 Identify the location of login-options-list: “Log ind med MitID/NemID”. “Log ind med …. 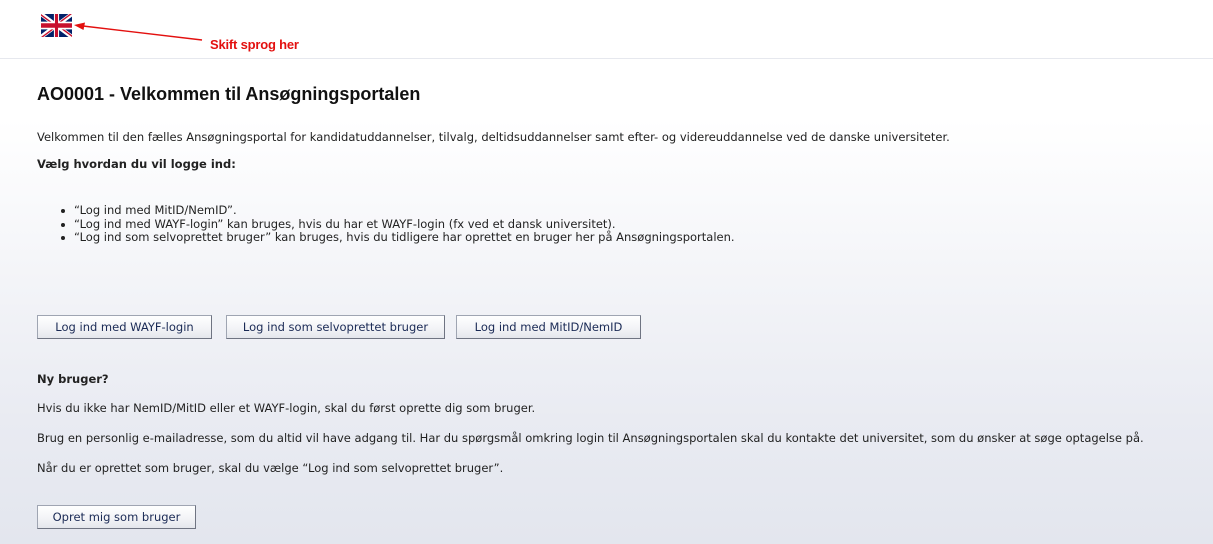
(397, 224).